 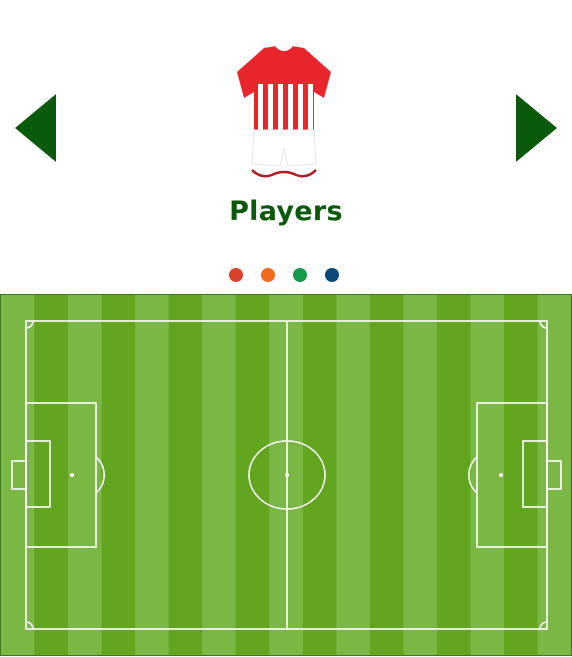 What do you see at coordinates (35, 128) in the screenshot?
I see `prev-arrow-icon` at bounding box center [35, 128].